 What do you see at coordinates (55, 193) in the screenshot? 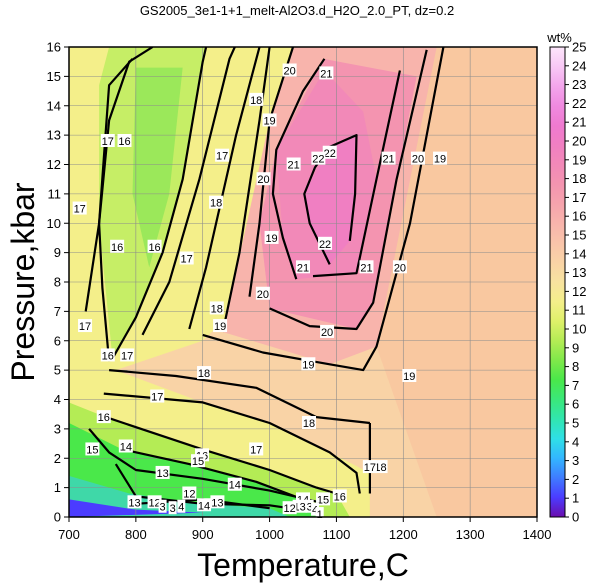
I see `y-tick-label: 11` at bounding box center [55, 193].